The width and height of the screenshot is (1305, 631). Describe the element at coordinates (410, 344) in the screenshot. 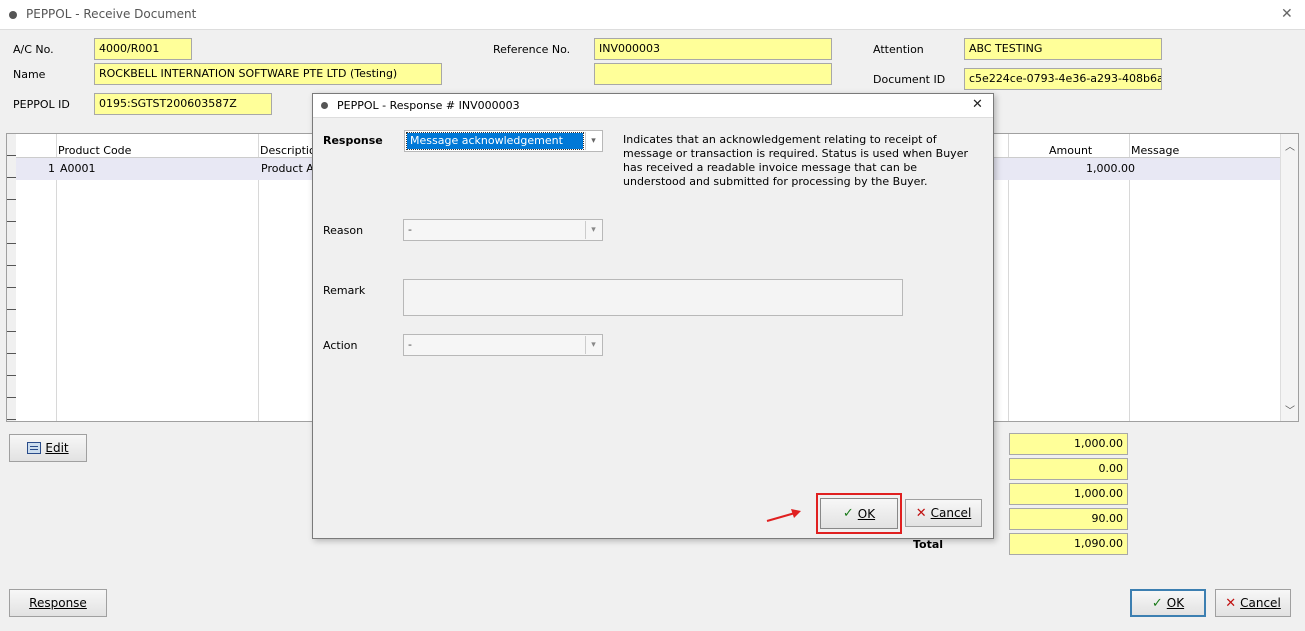

I see `action-select-value: -` at that location.